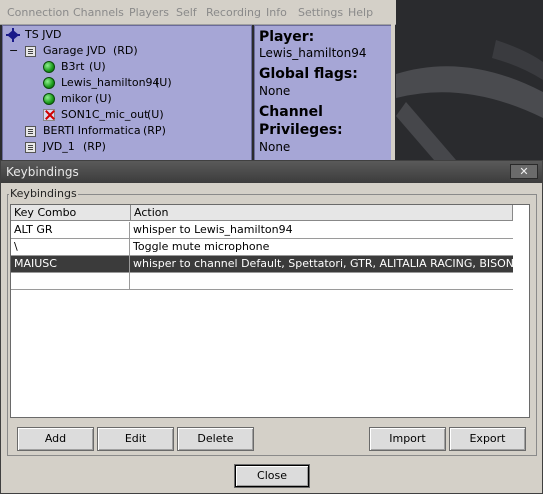  I want to click on server-icon, so click(13, 35).